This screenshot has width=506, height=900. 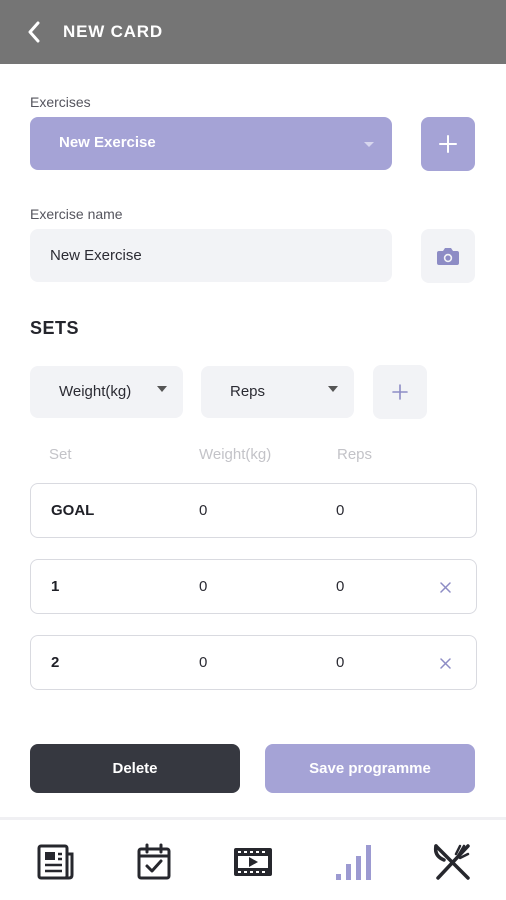 What do you see at coordinates (76, 214) in the screenshot?
I see `exercise-name-label: Exercise name` at bounding box center [76, 214].